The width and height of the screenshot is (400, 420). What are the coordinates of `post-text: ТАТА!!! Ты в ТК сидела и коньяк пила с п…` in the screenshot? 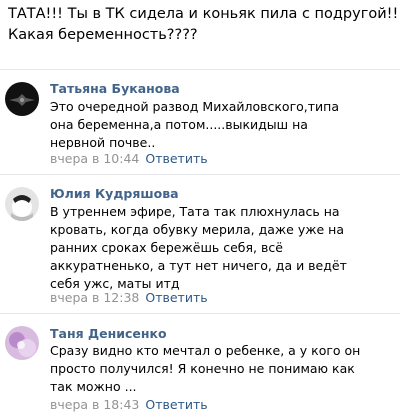 It's located at (204, 25).